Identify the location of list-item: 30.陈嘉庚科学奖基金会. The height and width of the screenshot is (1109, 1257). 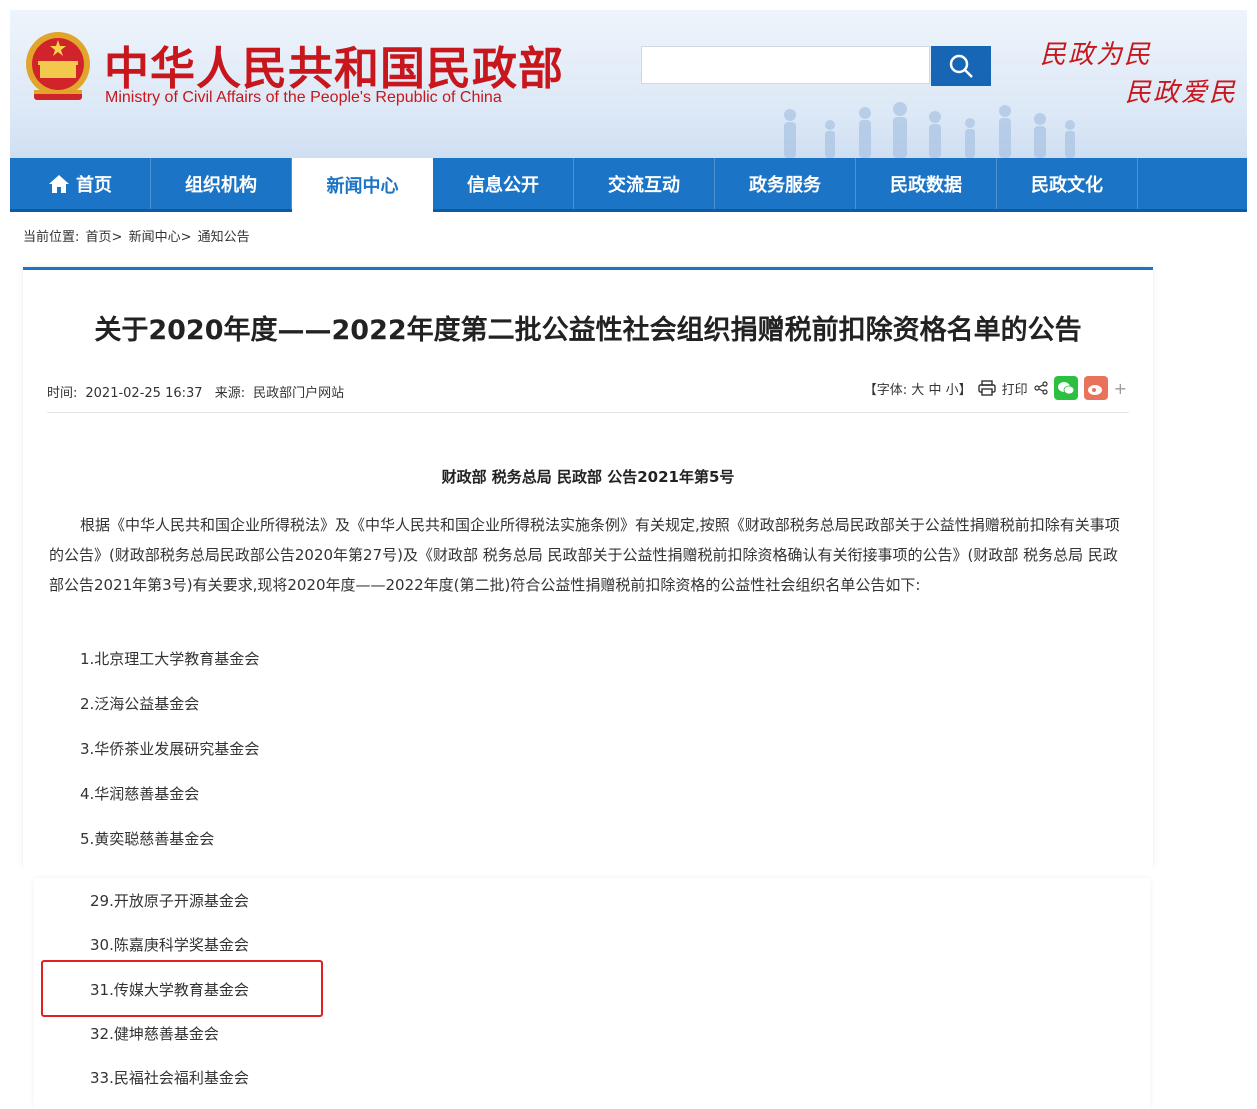
(169, 945).